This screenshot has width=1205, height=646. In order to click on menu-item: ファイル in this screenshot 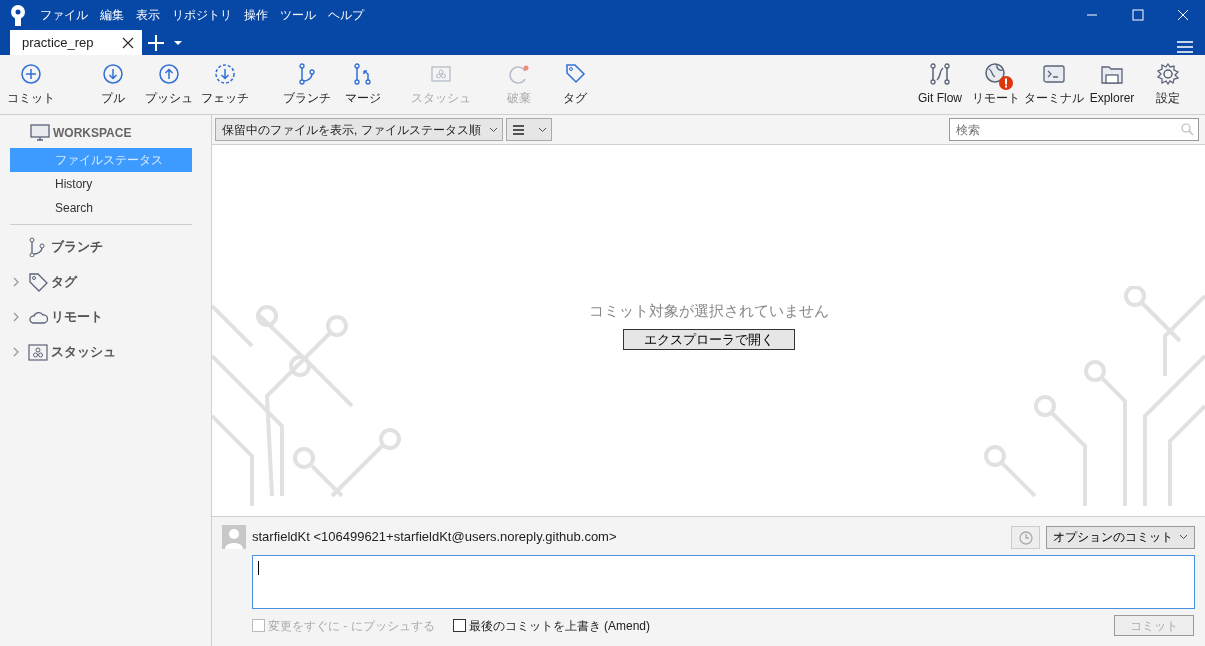, I will do `click(64, 15)`.